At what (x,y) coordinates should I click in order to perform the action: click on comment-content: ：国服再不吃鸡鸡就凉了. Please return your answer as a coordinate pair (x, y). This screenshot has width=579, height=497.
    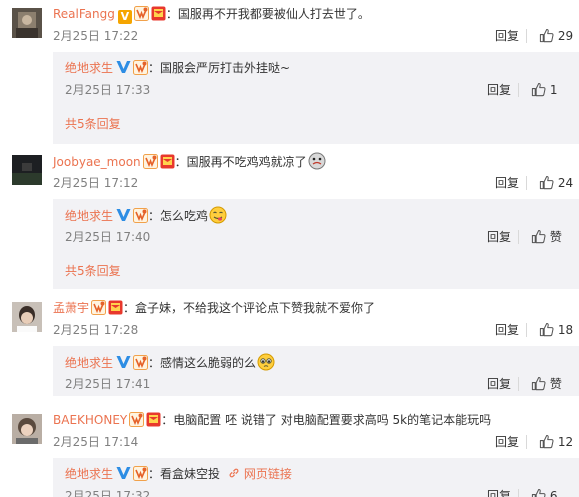
    Looking at the image, I should click on (240, 162).